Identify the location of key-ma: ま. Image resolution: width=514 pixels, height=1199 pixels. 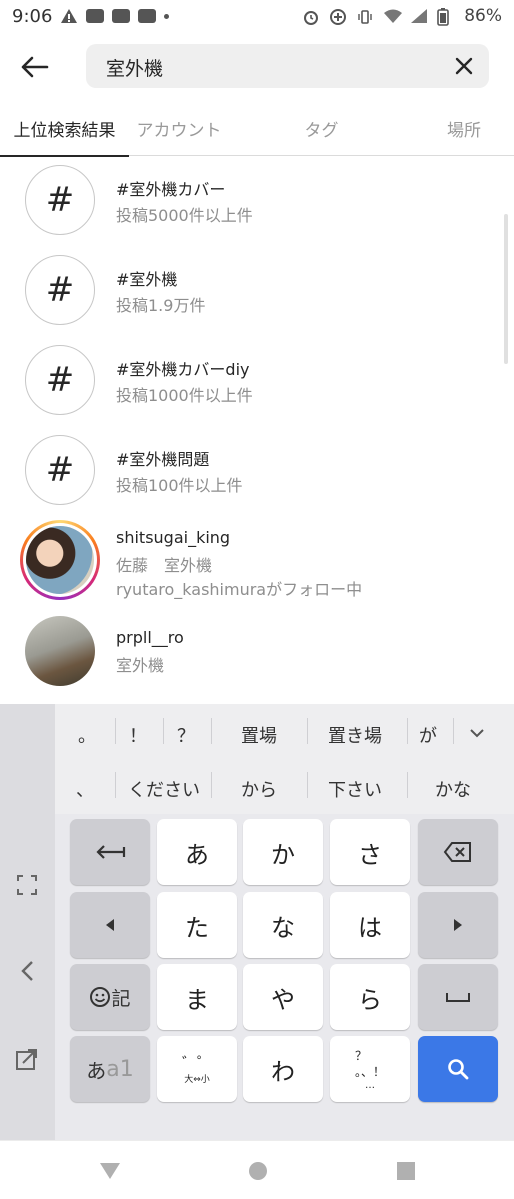
(197, 997).